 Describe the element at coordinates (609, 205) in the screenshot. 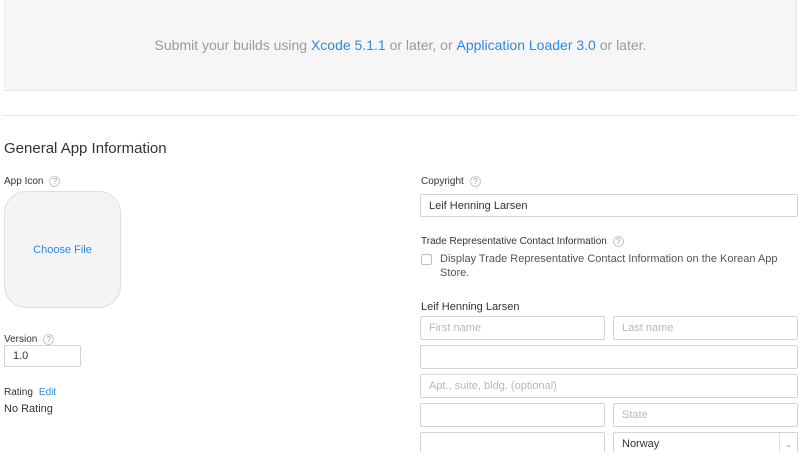

I see `copyright-input: Leif Henning Larsen` at that location.